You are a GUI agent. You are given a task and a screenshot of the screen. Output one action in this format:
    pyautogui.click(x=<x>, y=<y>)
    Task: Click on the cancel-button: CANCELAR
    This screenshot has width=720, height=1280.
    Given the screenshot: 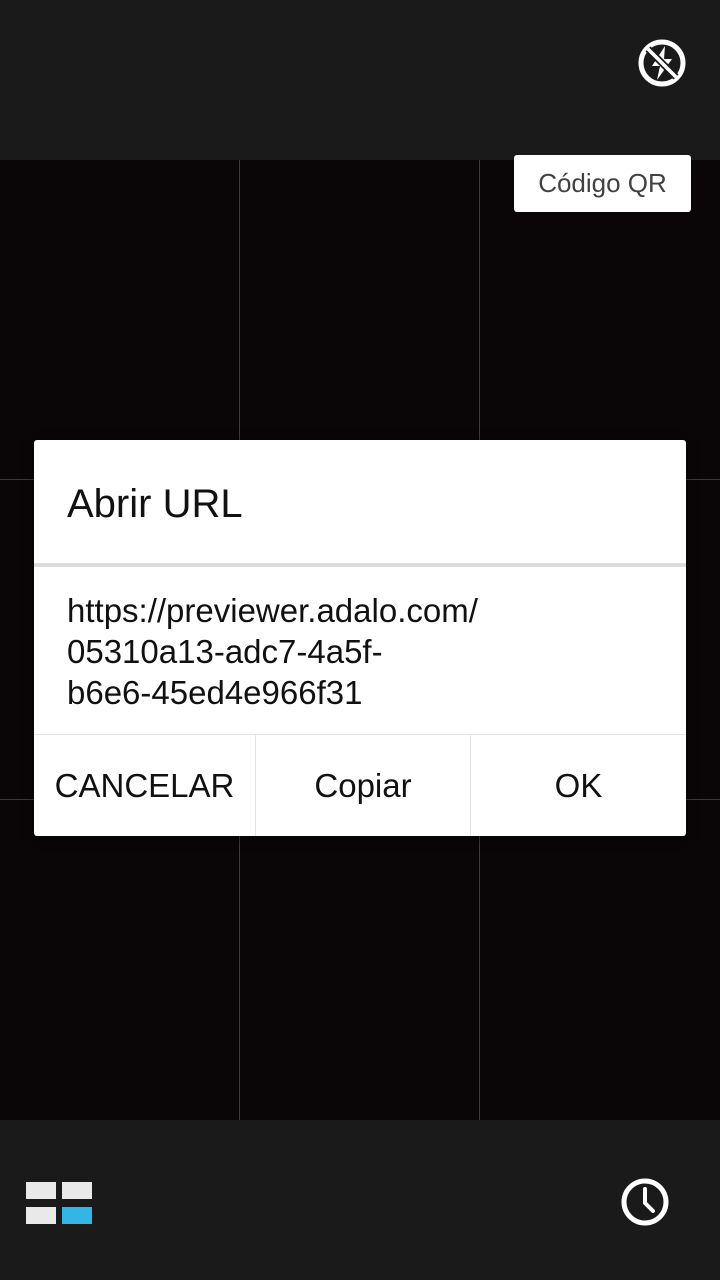 What is the action you would take?
    pyautogui.click(x=145, y=785)
    